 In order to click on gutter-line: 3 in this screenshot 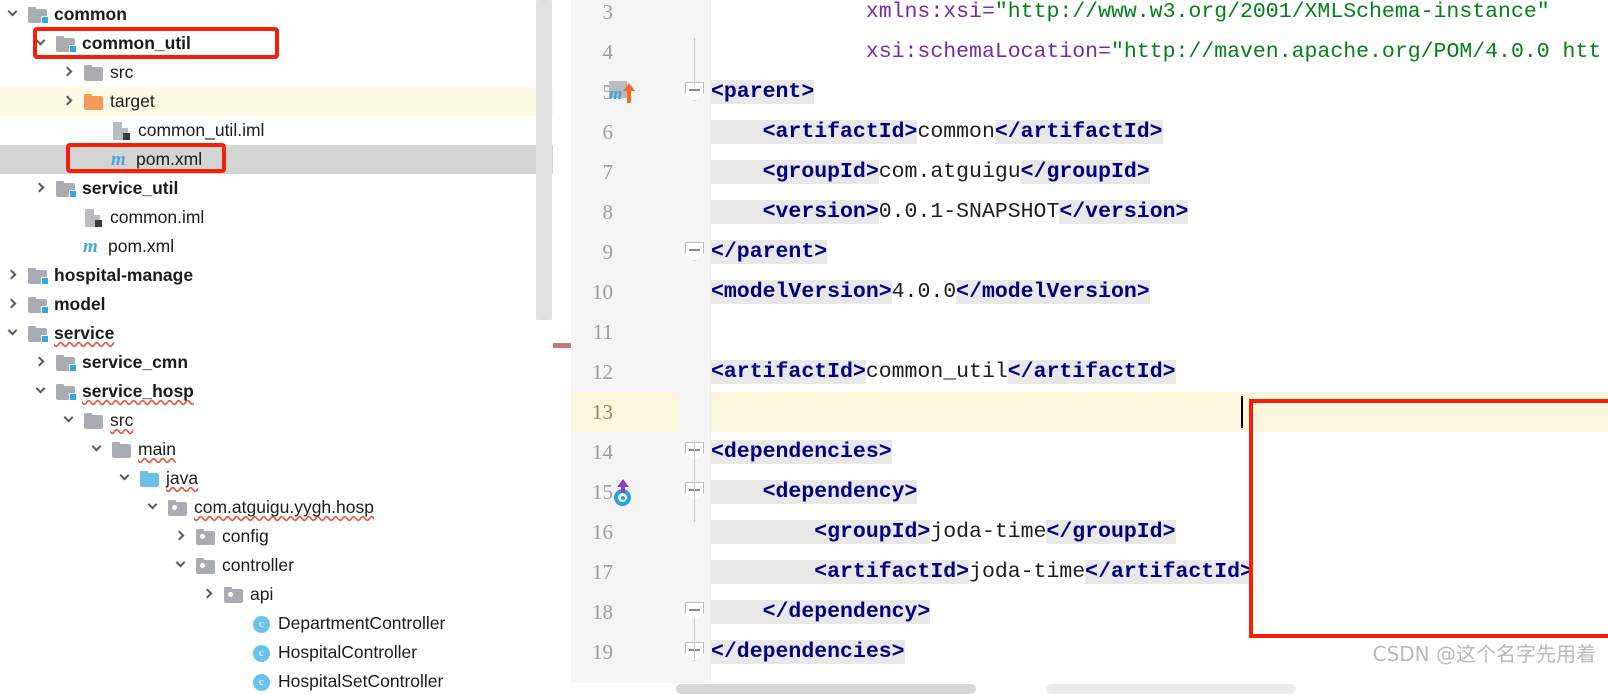, I will do `click(625, 16)`.